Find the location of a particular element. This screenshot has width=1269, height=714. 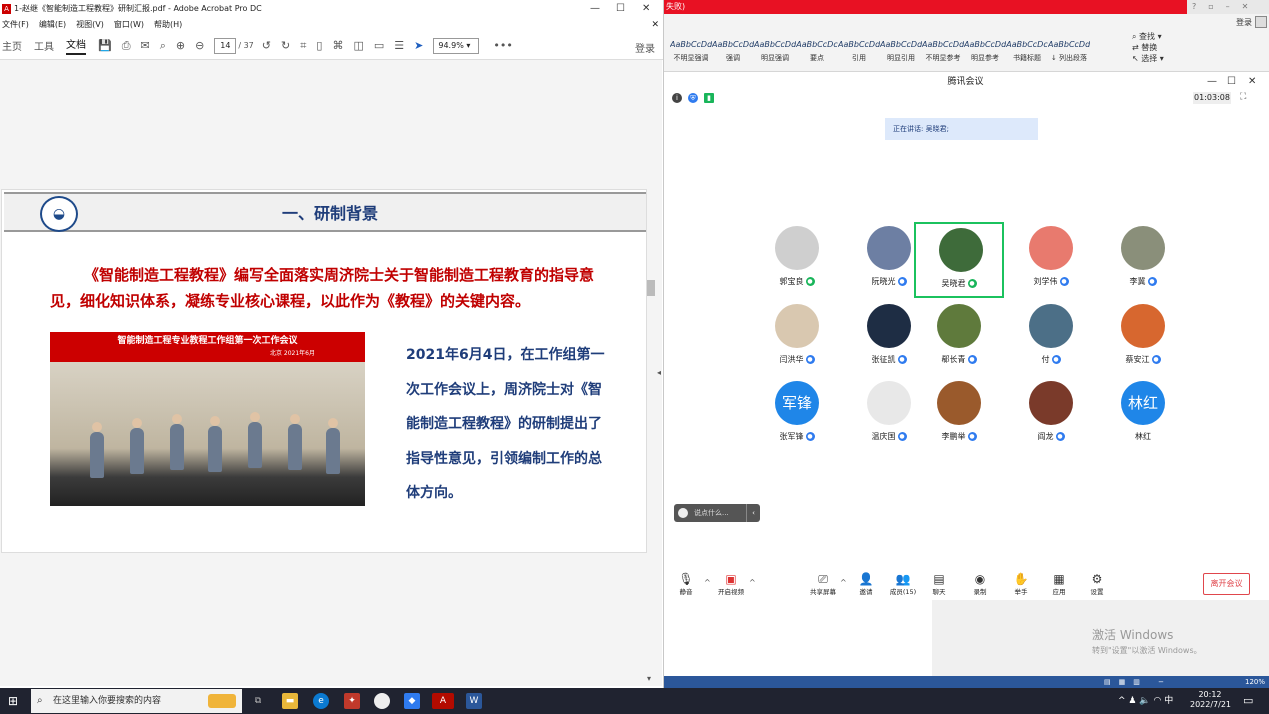

chat-quick-input: 说点什么... ‹ is located at coordinates (717, 513).